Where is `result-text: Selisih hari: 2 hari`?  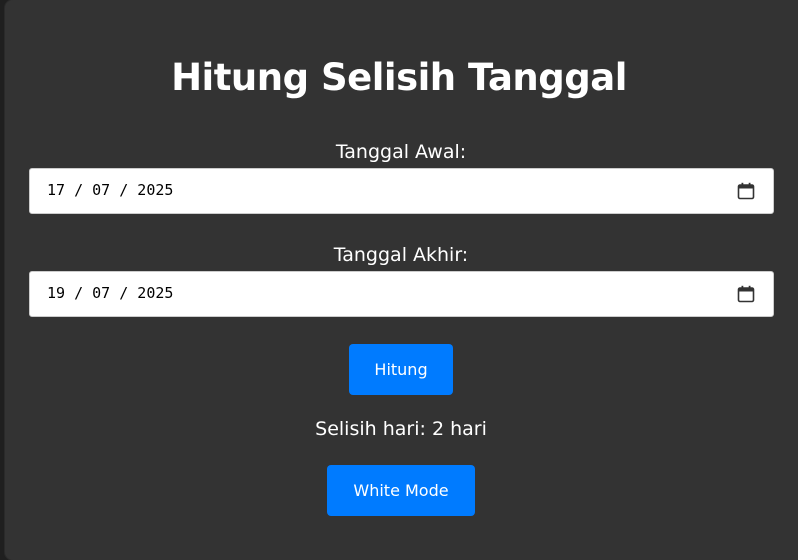 result-text: Selisih hari: 2 hari is located at coordinates (401, 429).